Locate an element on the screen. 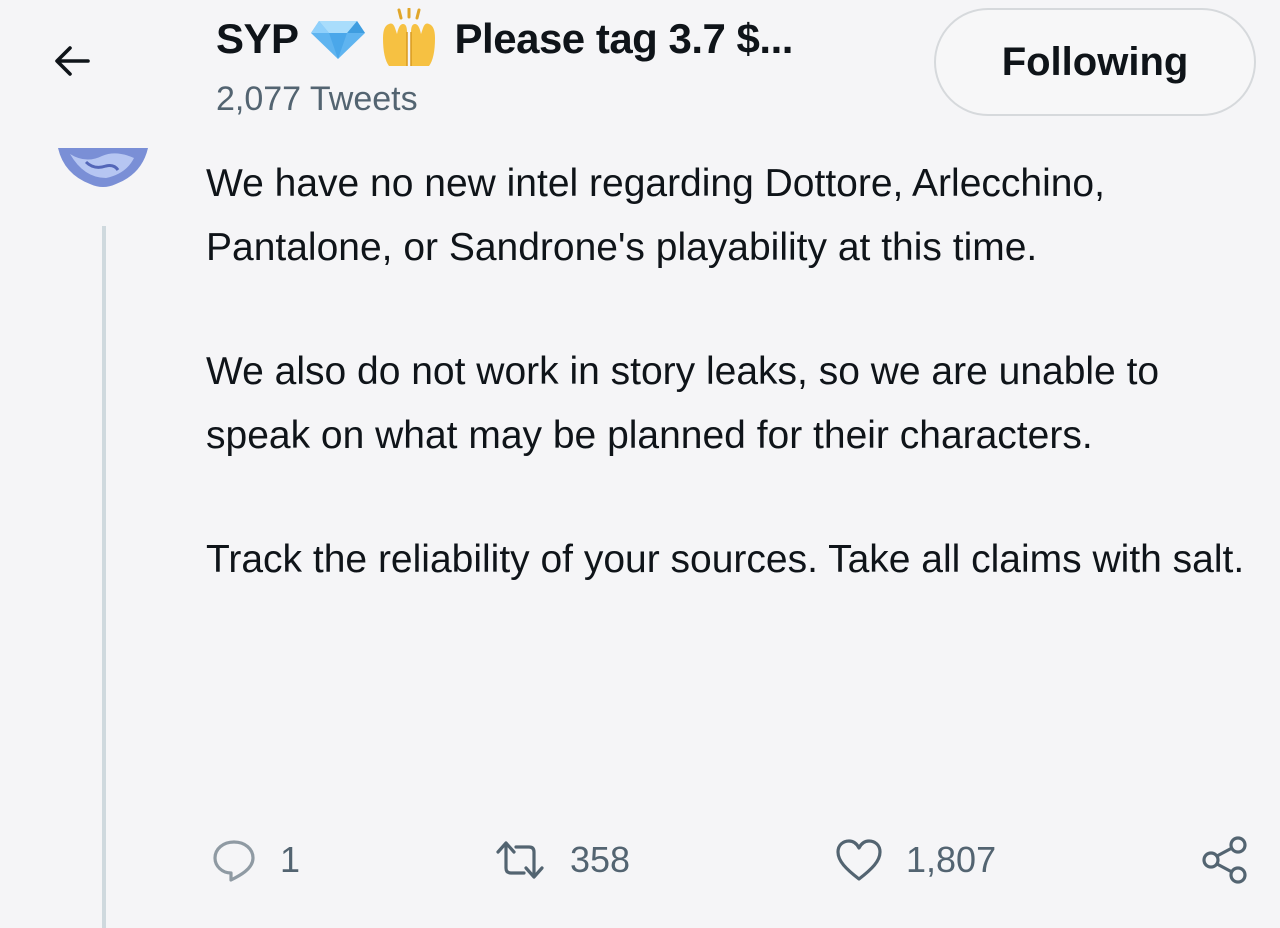 The image size is (1280, 928). back-button is located at coordinates (72, 63).